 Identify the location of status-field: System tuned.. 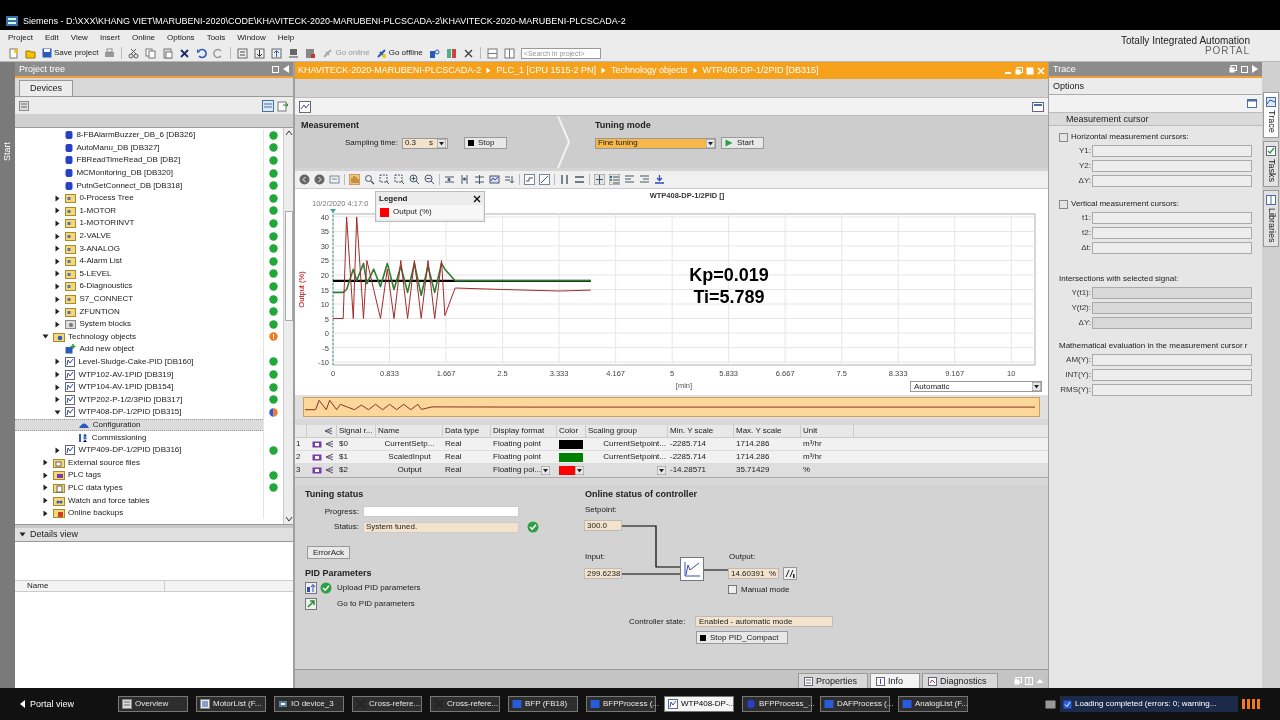
(441, 527).